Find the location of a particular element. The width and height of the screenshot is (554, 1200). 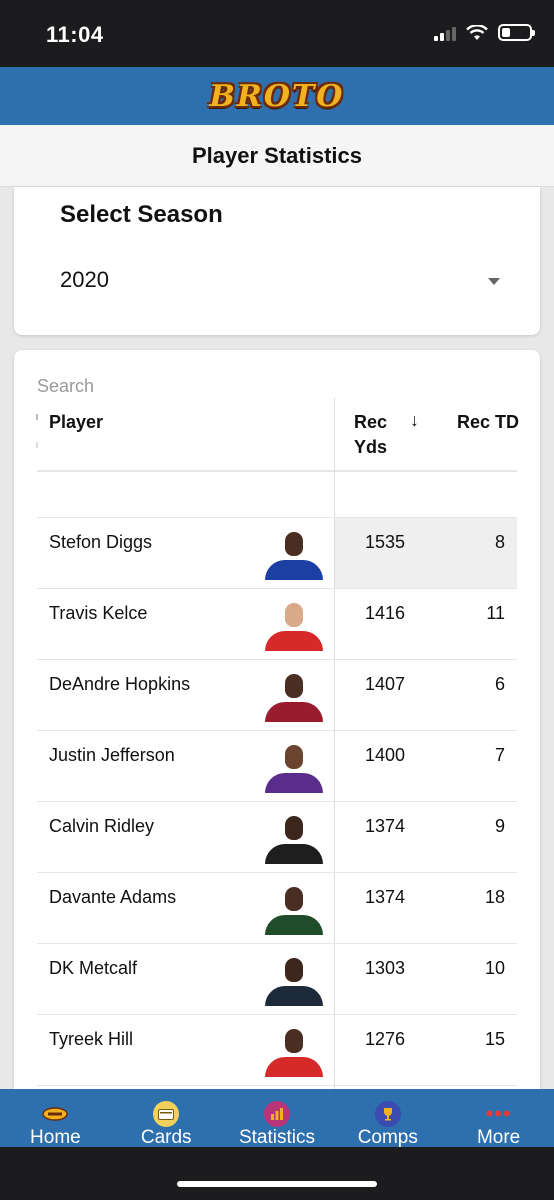

player-name: Tyreek Hill is located at coordinates (91, 1039).